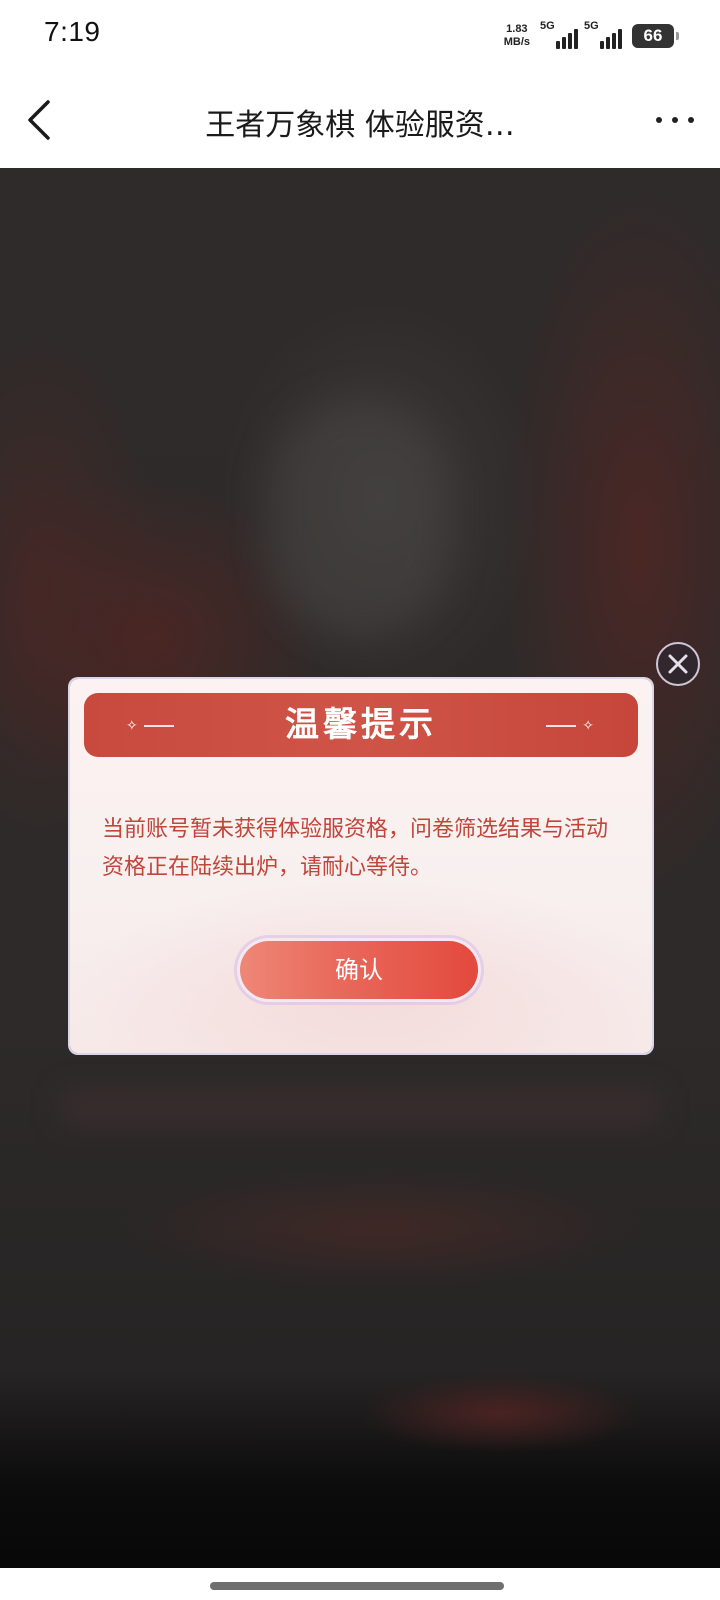 This screenshot has height=1600, width=720. What do you see at coordinates (72, 31) in the screenshot?
I see `status-time: 7:19` at bounding box center [72, 31].